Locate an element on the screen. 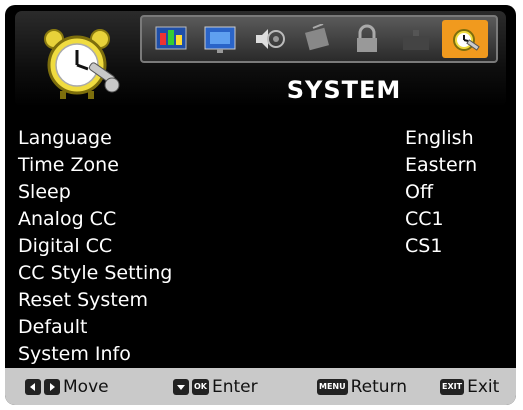 The height and width of the screenshot is (410, 523). left-arrow-key-icon is located at coordinates (33, 386).